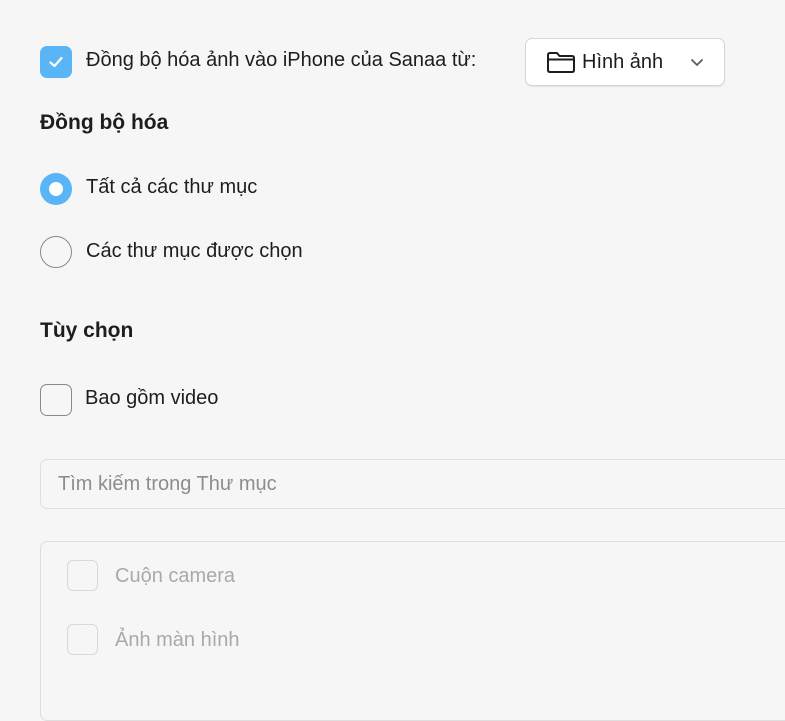 Image resolution: width=785 pixels, height=721 pixels. I want to click on sync-section-heading: Đồng bộ hóa, so click(104, 122).